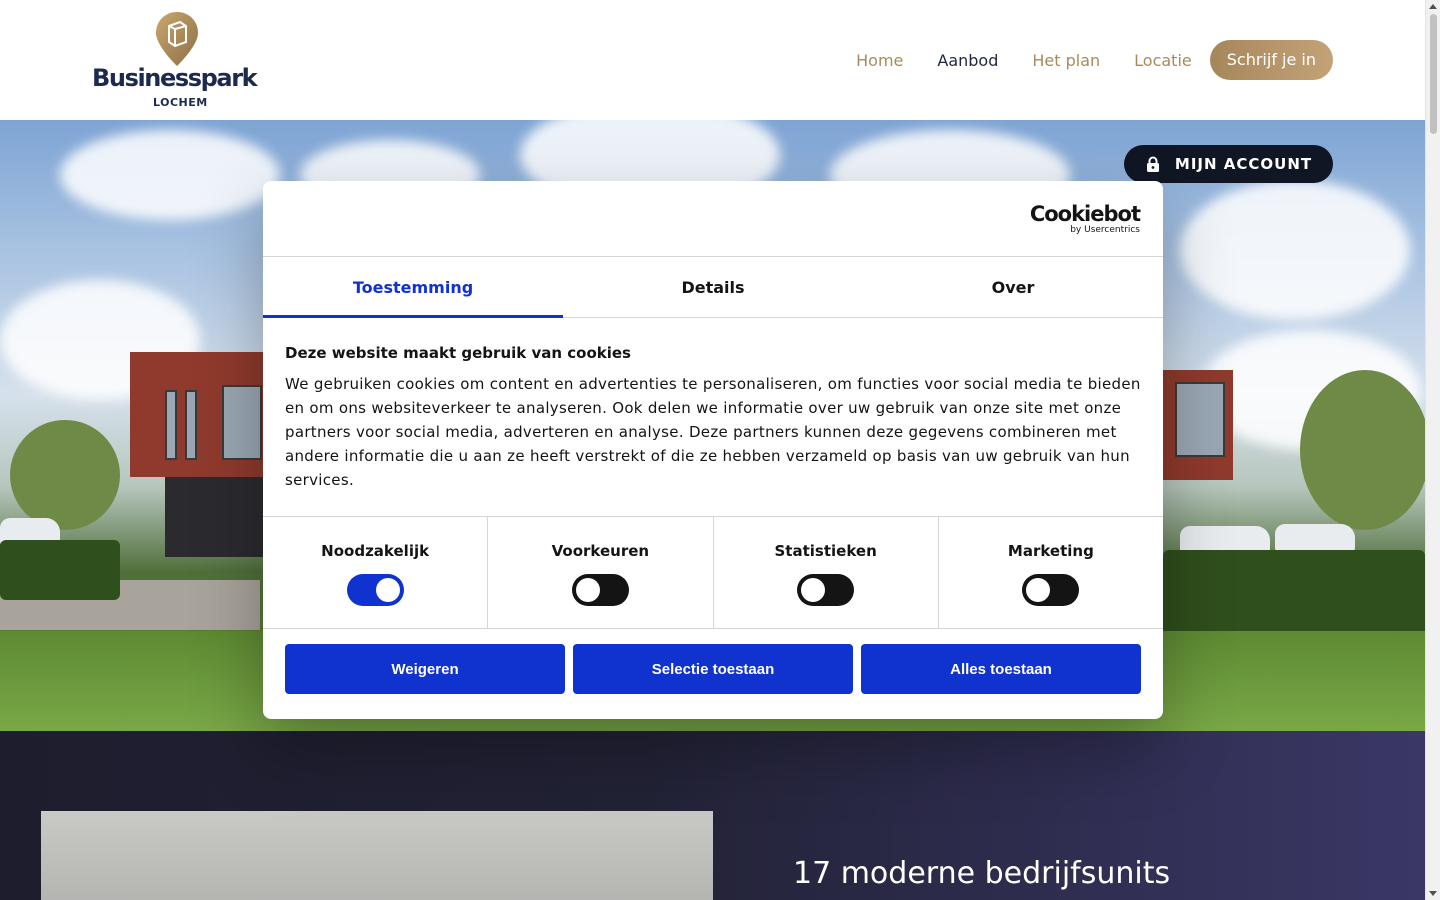  What do you see at coordinates (1163, 60) in the screenshot?
I see `nav-item-locatie: Locatie` at bounding box center [1163, 60].